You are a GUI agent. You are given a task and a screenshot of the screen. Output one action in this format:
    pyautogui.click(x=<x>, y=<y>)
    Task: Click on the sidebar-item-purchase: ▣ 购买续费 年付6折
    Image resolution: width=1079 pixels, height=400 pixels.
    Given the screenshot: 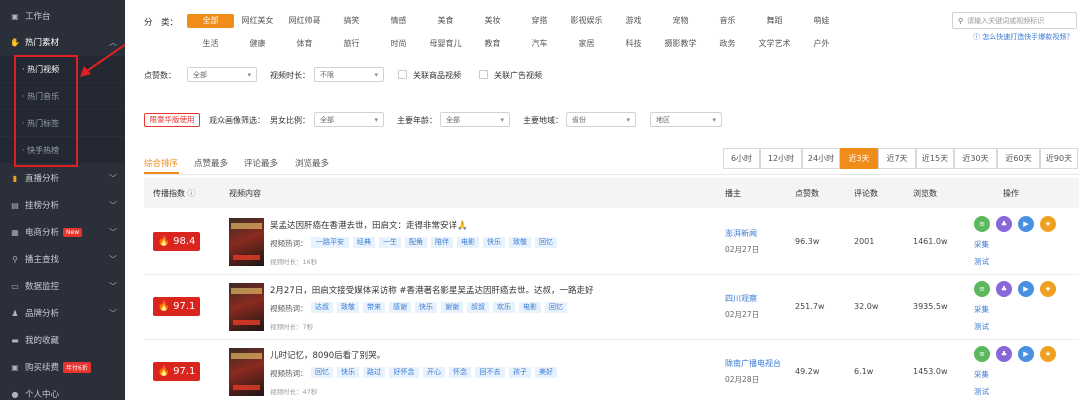 What is the action you would take?
    pyautogui.click(x=62, y=367)
    